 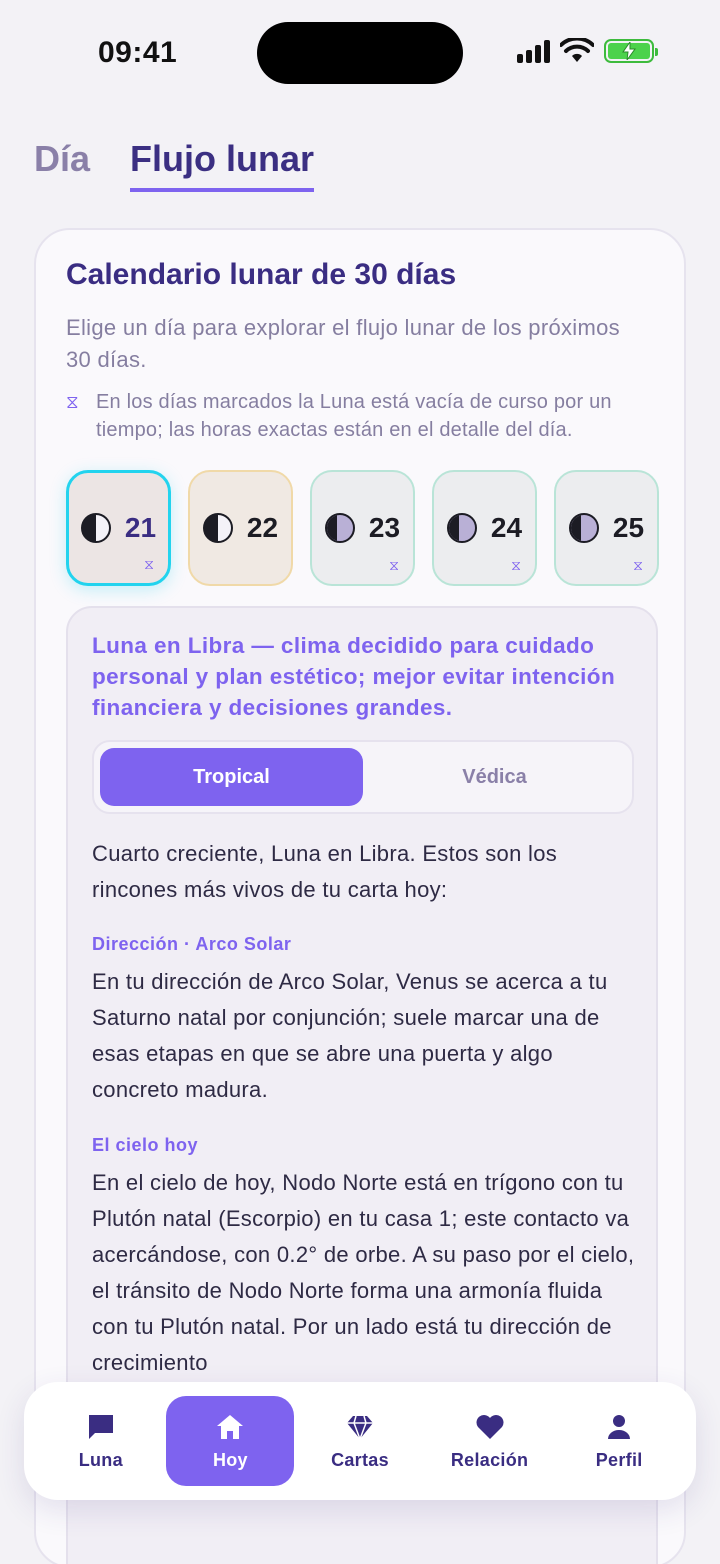 I want to click on section-label: Dirección · Arco Solar, so click(x=192, y=944).